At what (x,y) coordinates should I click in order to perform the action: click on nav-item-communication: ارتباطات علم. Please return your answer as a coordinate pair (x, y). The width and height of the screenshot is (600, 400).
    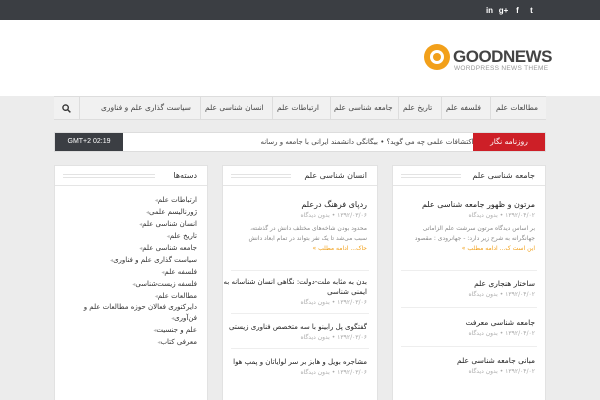
    Looking at the image, I should click on (298, 108).